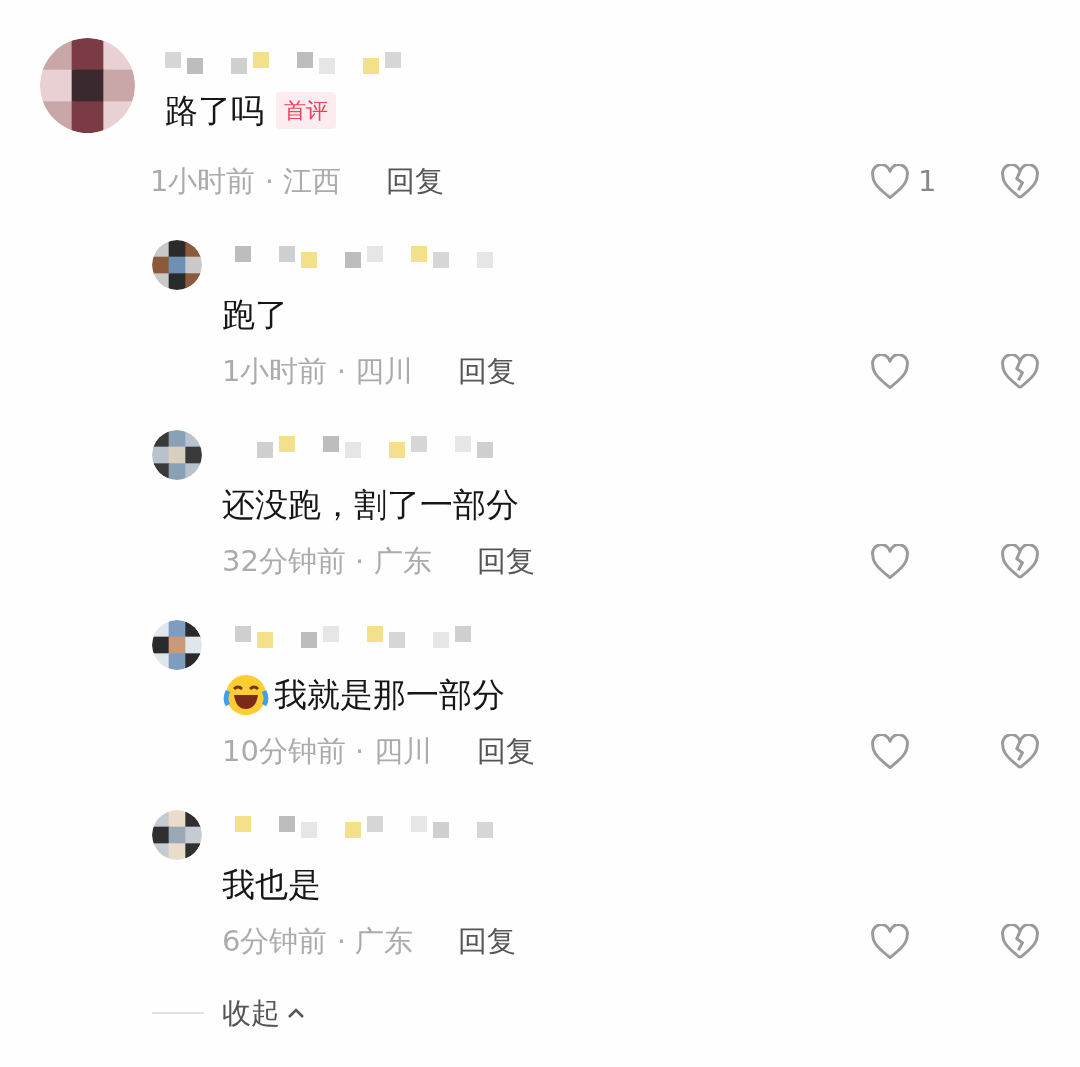 Image resolution: width=1080 pixels, height=1067 pixels. Describe the element at coordinates (389, 694) in the screenshot. I see `reply-text: 我就是那一部分` at that location.